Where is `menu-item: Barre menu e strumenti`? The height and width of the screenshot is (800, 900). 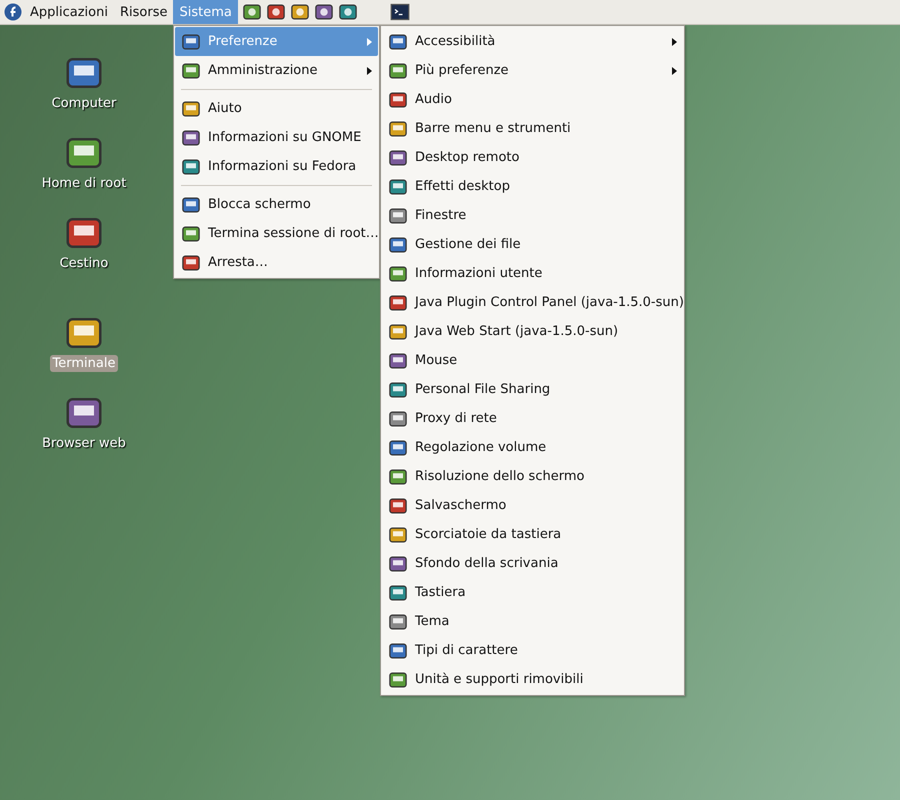
menu-item: Barre menu e strumenti is located at coordinates (532, 128).